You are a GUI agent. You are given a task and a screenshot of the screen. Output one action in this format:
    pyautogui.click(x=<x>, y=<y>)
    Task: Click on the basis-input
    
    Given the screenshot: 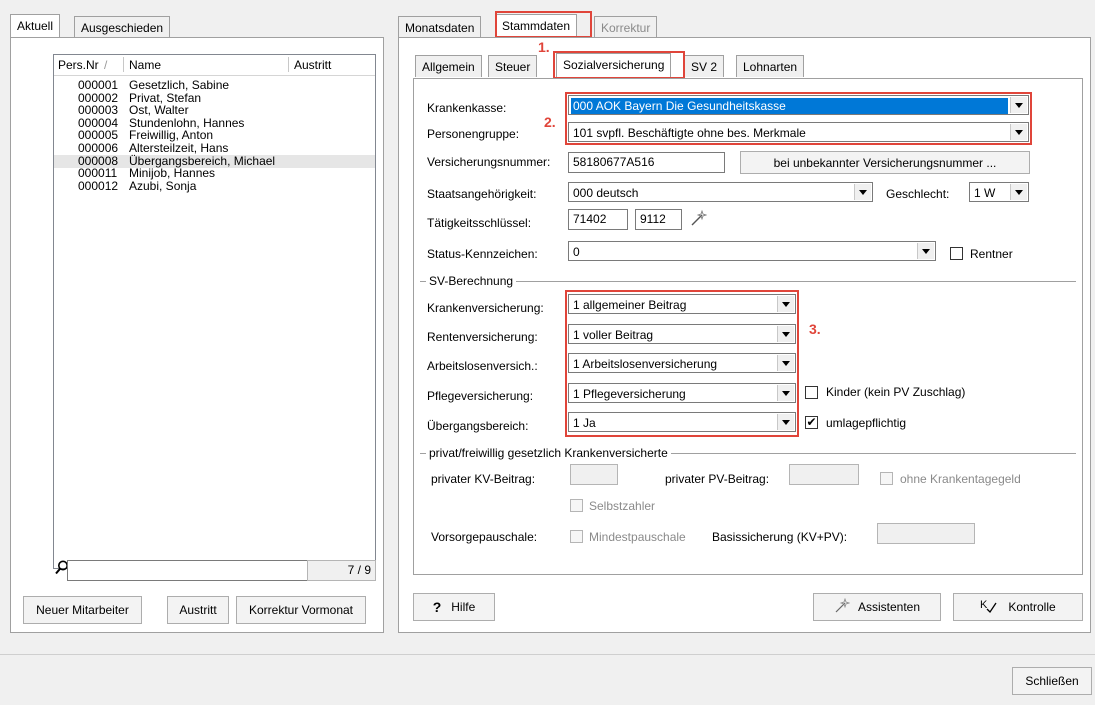 What is the action you would take?
    pyautogui.click(x=926, y=533)
    